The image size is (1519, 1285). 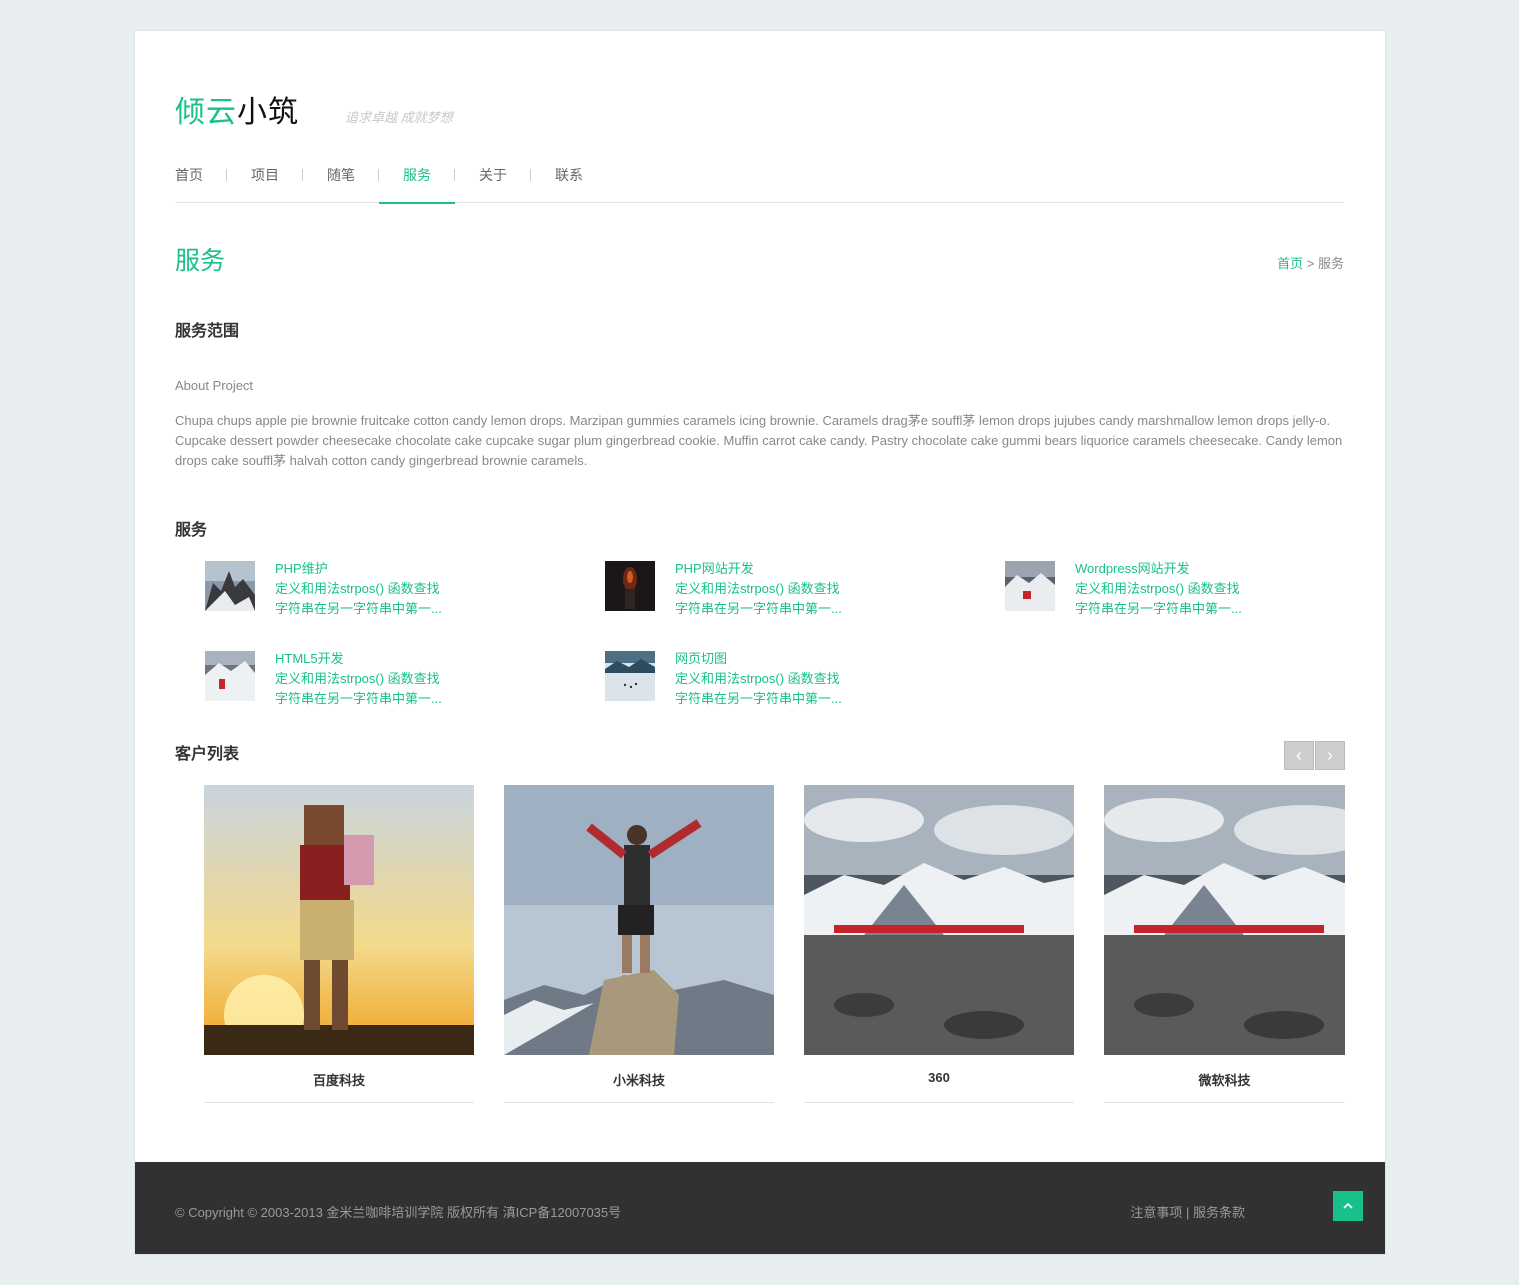 What do you see at coordinates (189, 175) in the screenshot?
I see `nav-label: 首页` at bounding box center [189, 175].